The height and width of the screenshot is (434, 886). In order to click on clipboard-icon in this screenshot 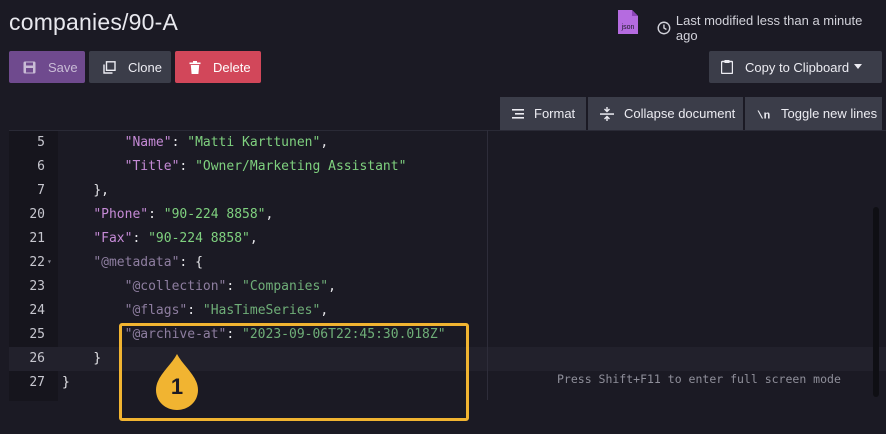, I will do `click(727, 67)`.